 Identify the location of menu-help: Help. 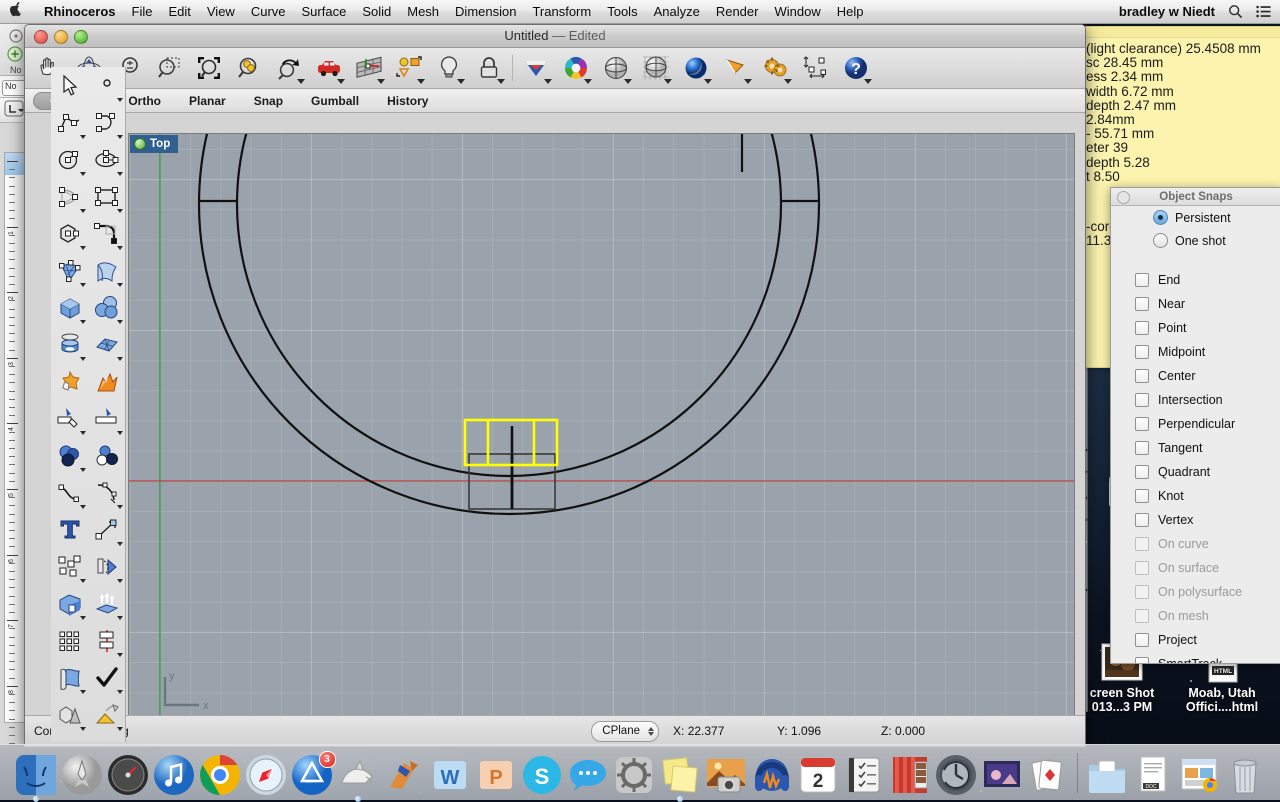
(850, 11).